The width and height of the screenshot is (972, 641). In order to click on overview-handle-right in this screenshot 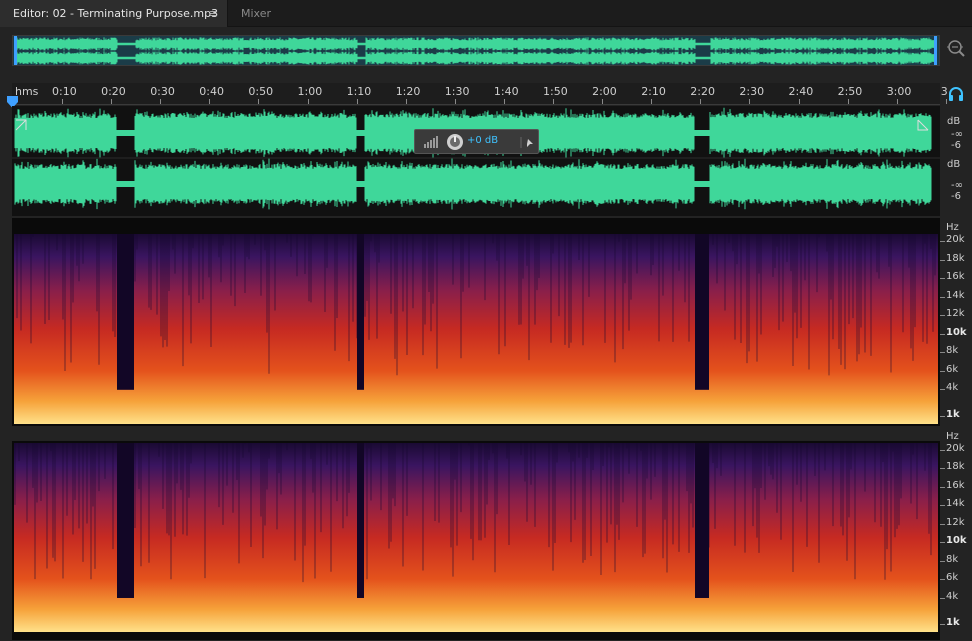, I will do `click(935, 50)`.